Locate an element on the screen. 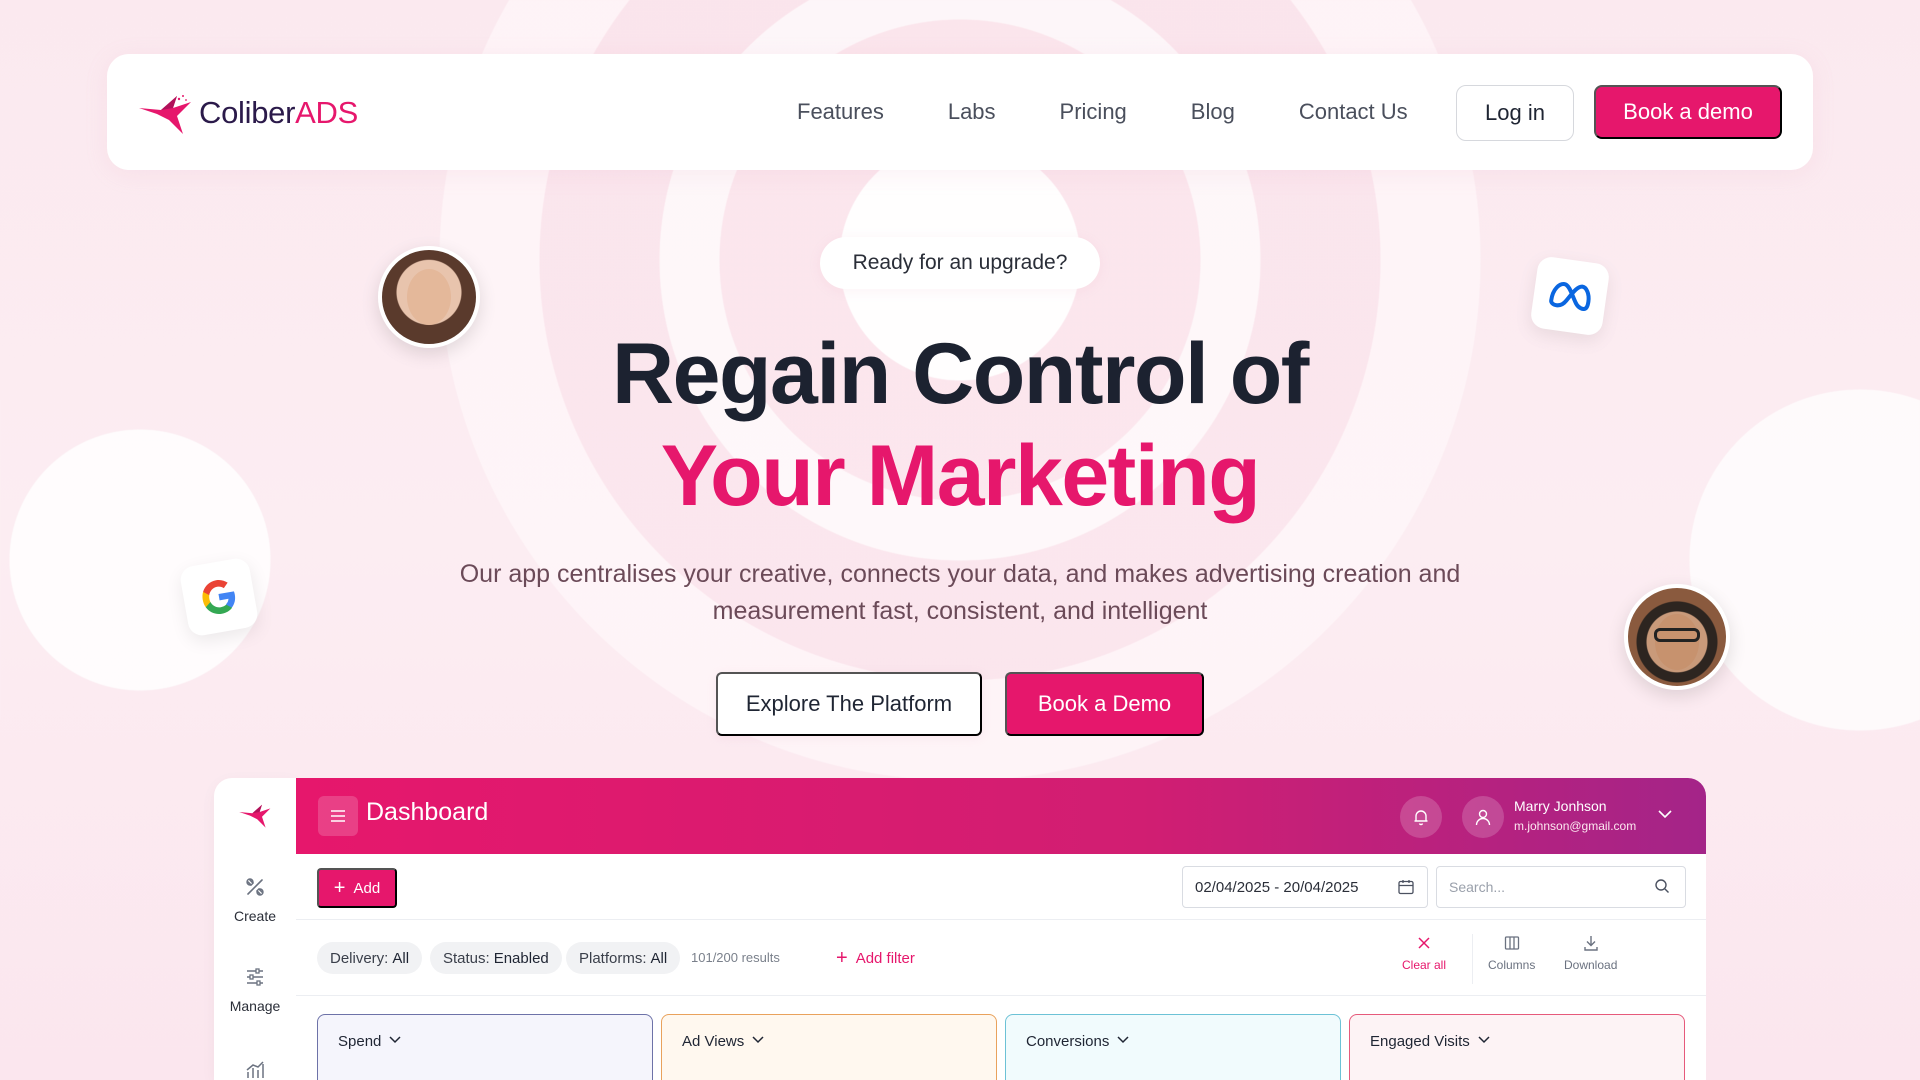  hamburger-menu-icon is located at coordinates (338, 816).